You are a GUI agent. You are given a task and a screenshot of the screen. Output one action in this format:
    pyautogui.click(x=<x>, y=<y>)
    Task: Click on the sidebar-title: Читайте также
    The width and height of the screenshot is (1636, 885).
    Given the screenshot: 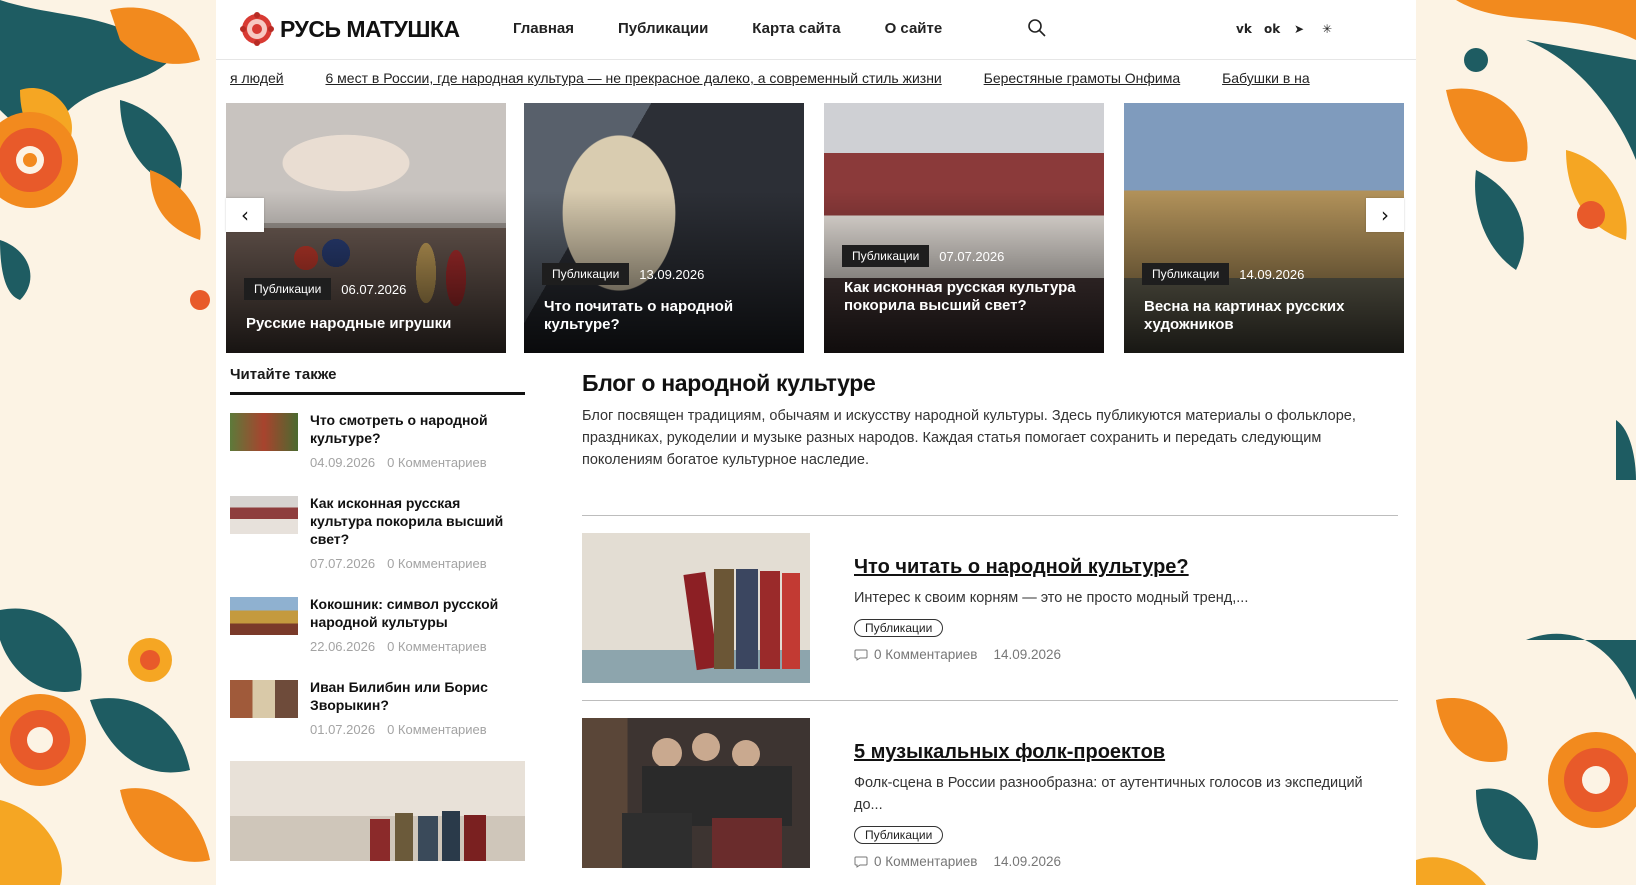 What is the action you would take?
    pyautogui.click(x=377, y=380)
    